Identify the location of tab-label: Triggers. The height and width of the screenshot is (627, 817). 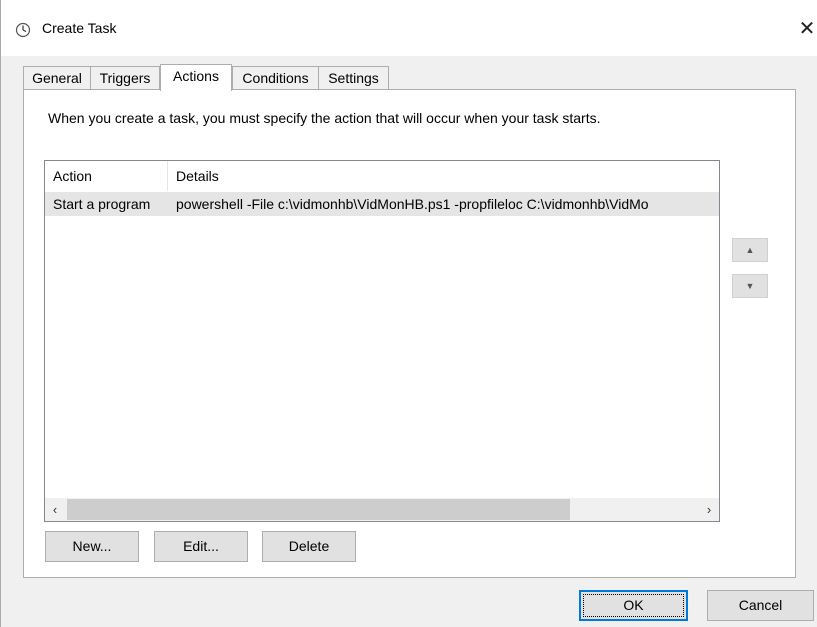
(125, 78).